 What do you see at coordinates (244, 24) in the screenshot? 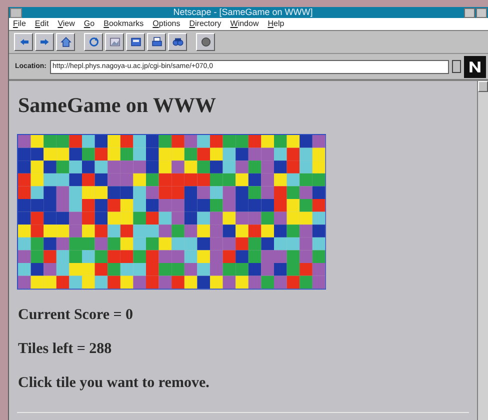
I see `menu-item: Window` at bounding box center [244, 24].